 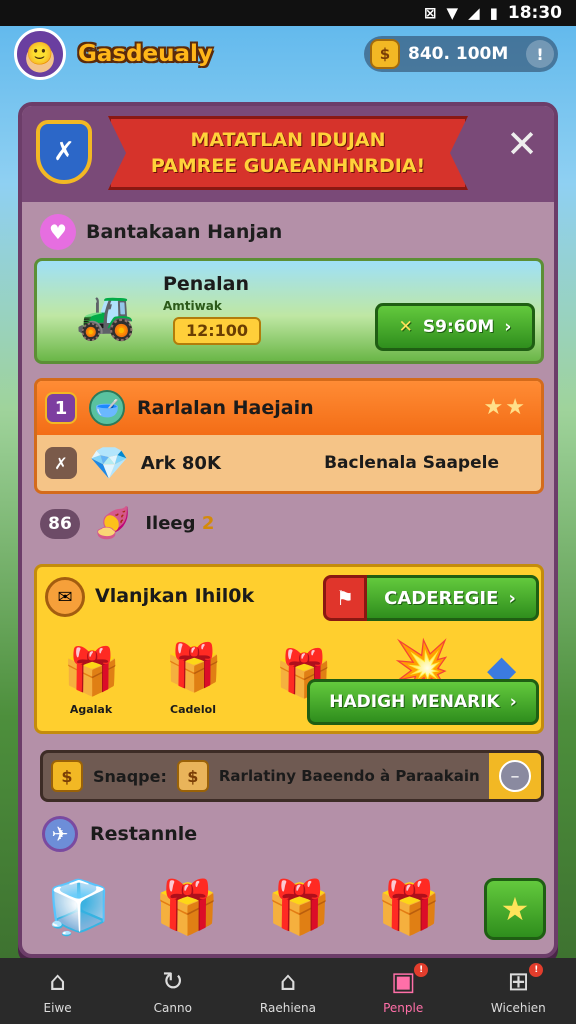 I want to click on mission-title: Penalan, so click(x=206, y=284).